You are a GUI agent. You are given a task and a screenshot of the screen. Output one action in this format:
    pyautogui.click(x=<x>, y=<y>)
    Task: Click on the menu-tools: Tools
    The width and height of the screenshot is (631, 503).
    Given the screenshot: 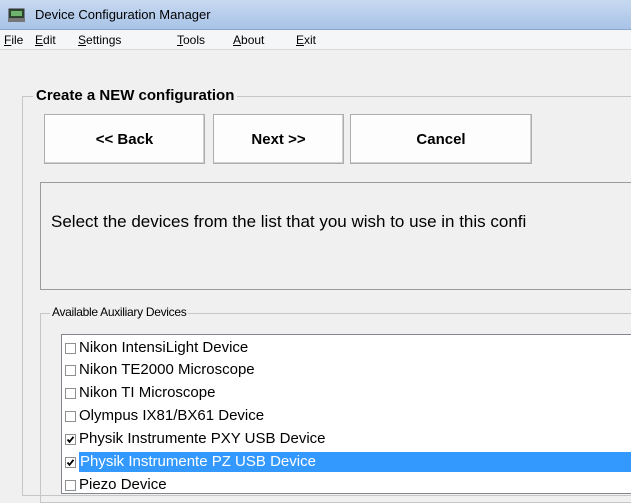 What is the action you would take?
    pyautogui.click(x=191, y=40)
    